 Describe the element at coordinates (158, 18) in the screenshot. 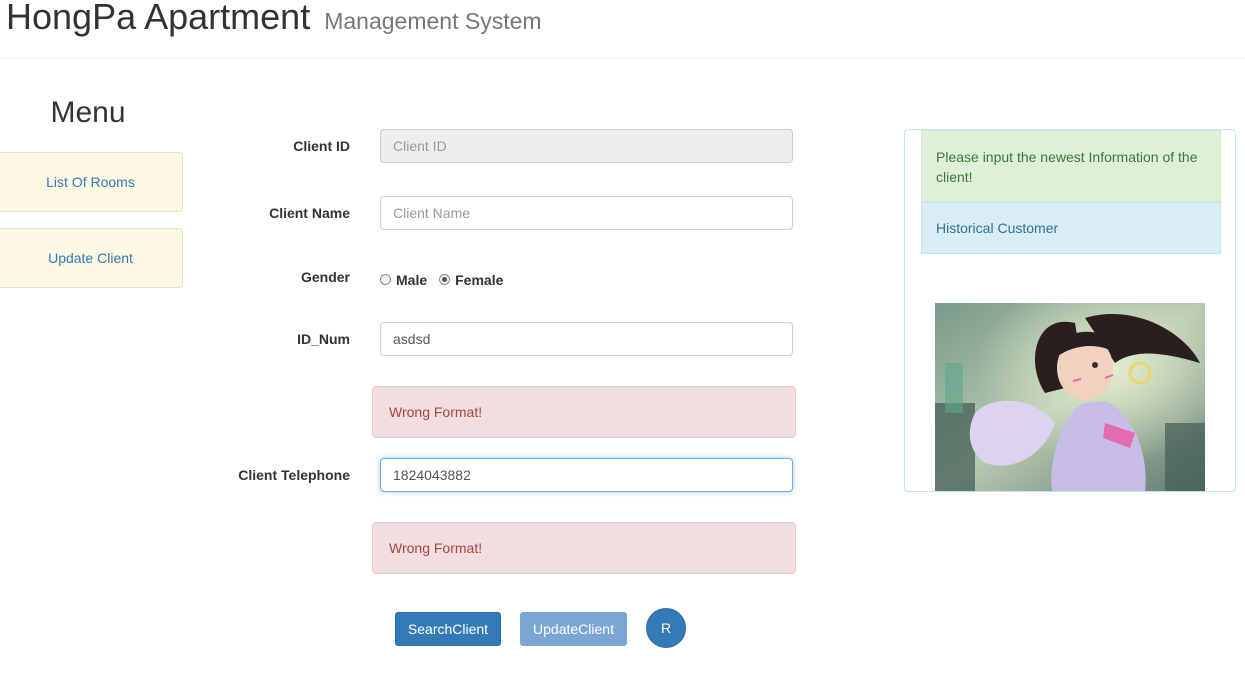

I see `app-title-main: HongPa Apartment` at that location.